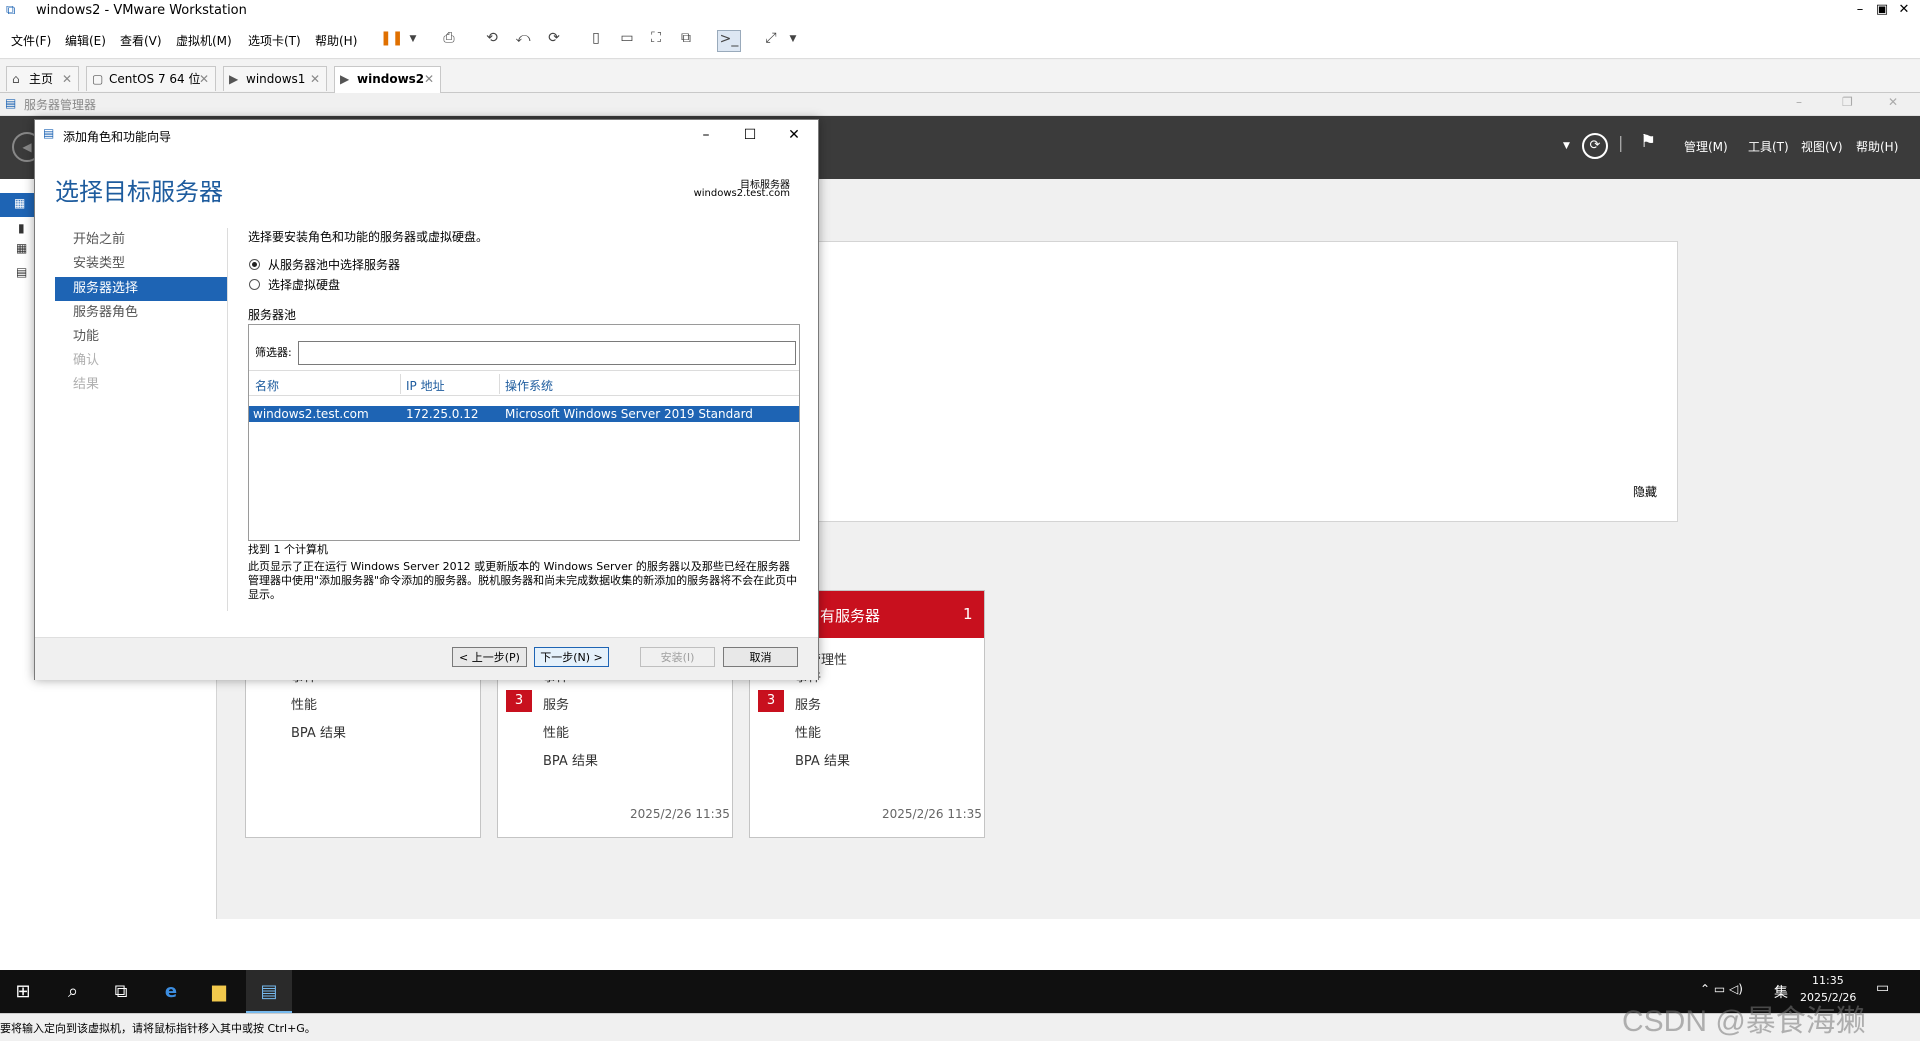 The image size is (1920, 1041). I want to click on fullscreen-icon: ⛶, so click(656, 40).